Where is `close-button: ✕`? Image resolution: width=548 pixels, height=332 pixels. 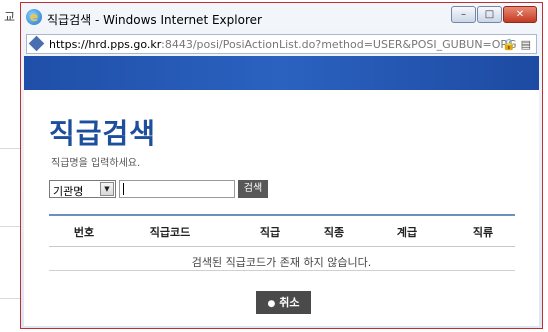 close-button: ✕ is located at coordinates (520, 14).